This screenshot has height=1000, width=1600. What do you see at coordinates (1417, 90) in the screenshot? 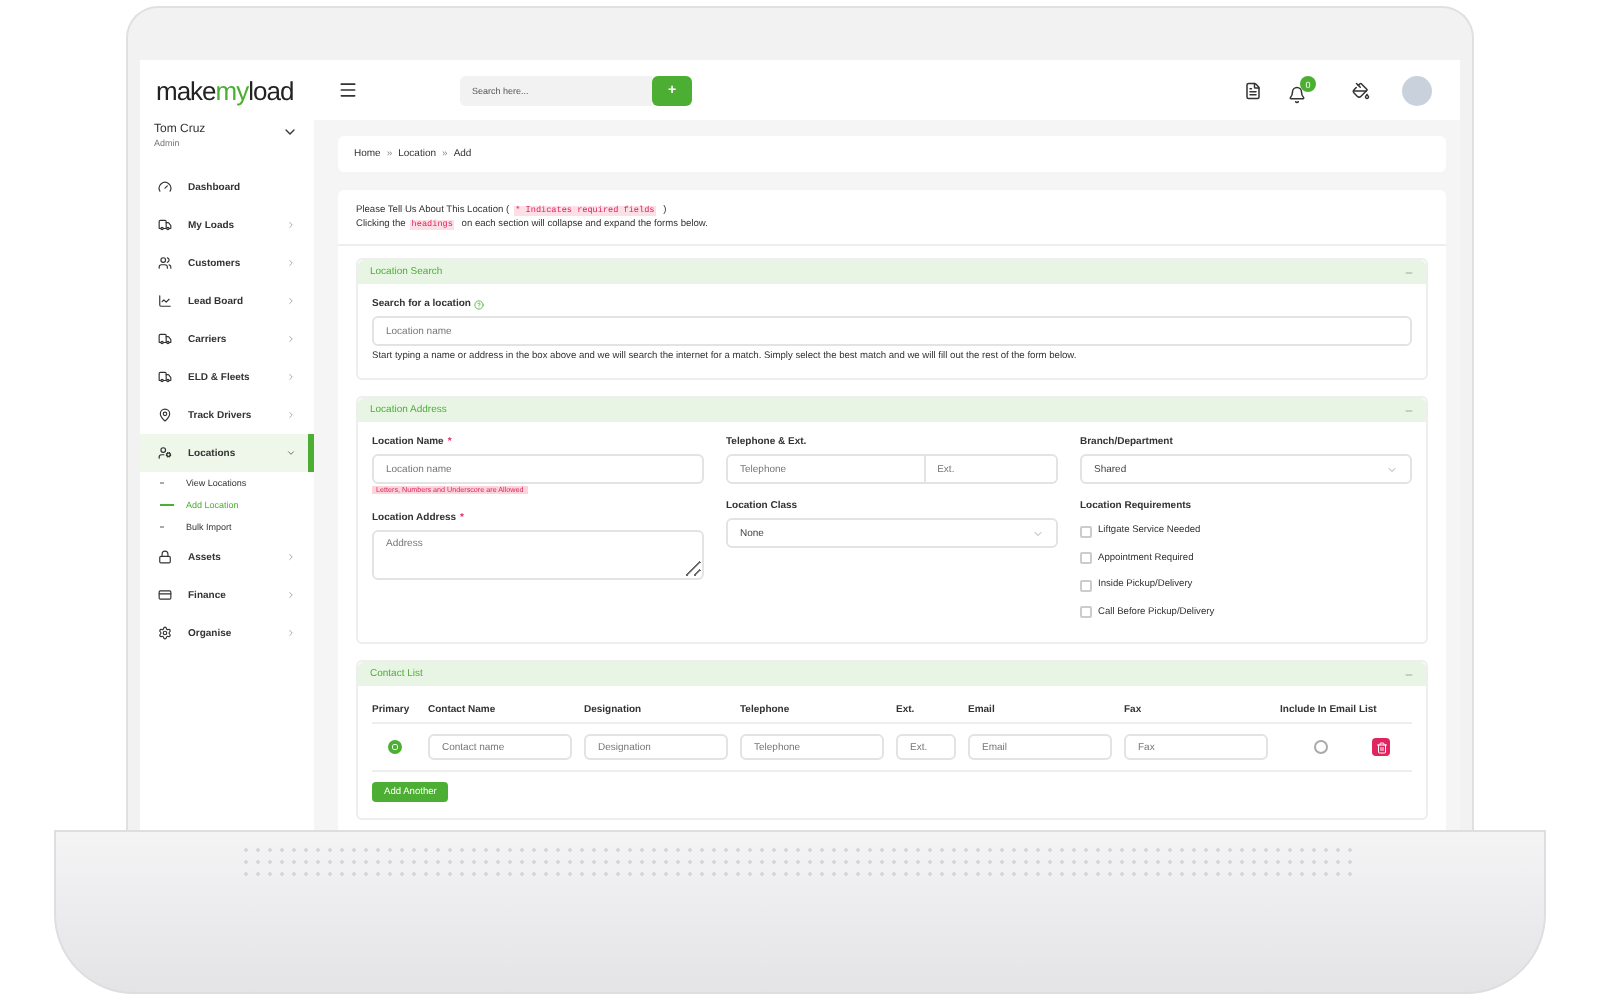
I see `avatar` at bounding box center [1417, 90].